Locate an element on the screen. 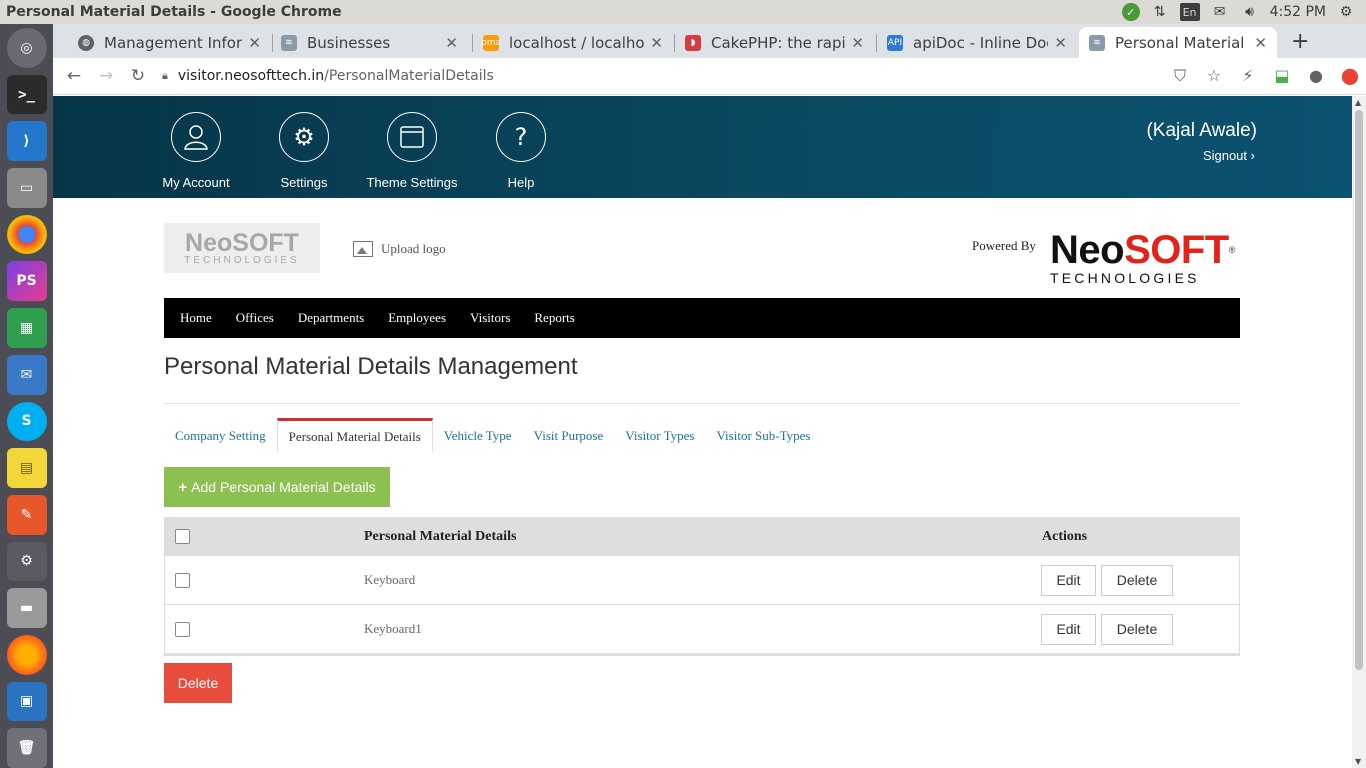 The height and width of the screenshot is (768, 1366). extension-icon: ⚡︎ is located at coordinates (1248, 76).